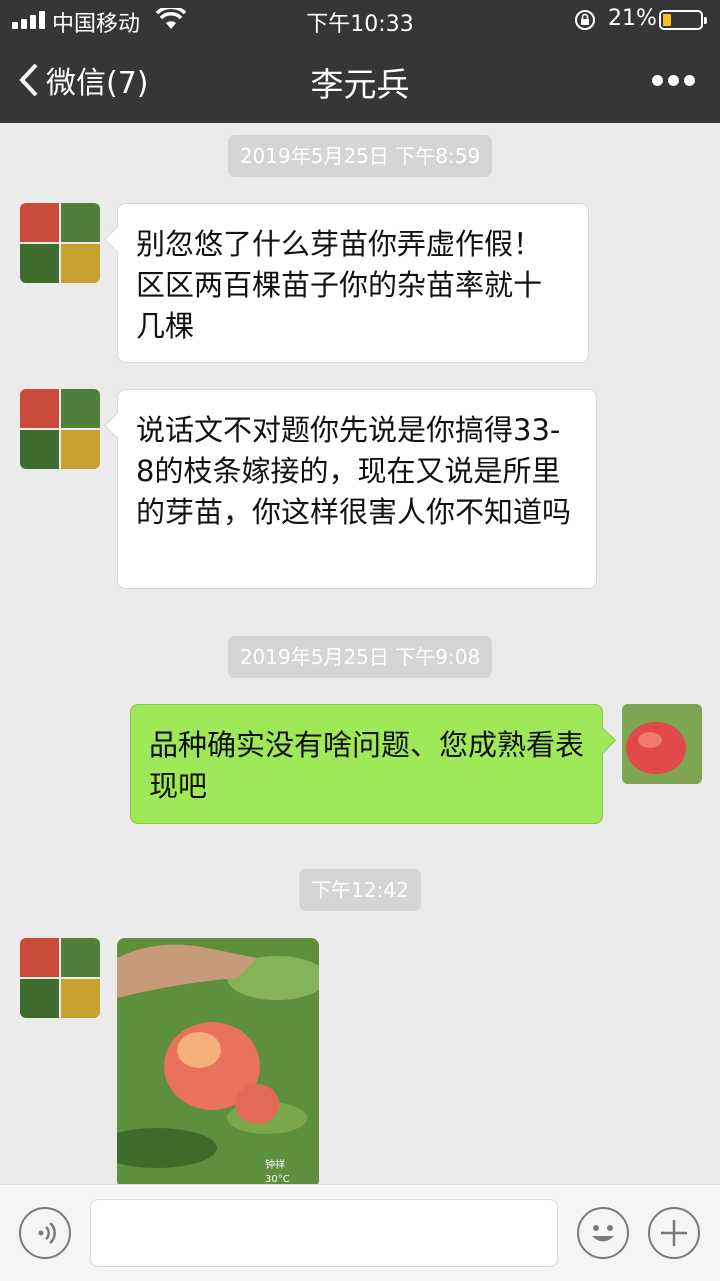 This screenshot has height=1281, width=720. I want to click on more-options-button, so click(673, 80).